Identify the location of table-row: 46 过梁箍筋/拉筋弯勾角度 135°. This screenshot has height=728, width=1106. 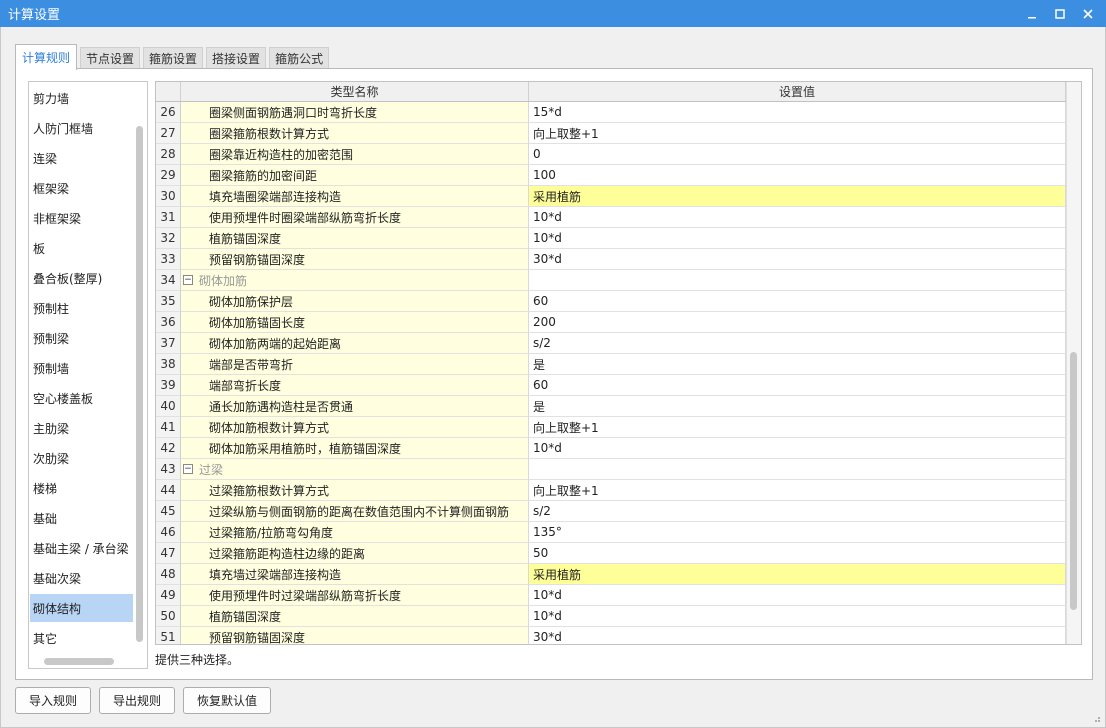
(611, 532).